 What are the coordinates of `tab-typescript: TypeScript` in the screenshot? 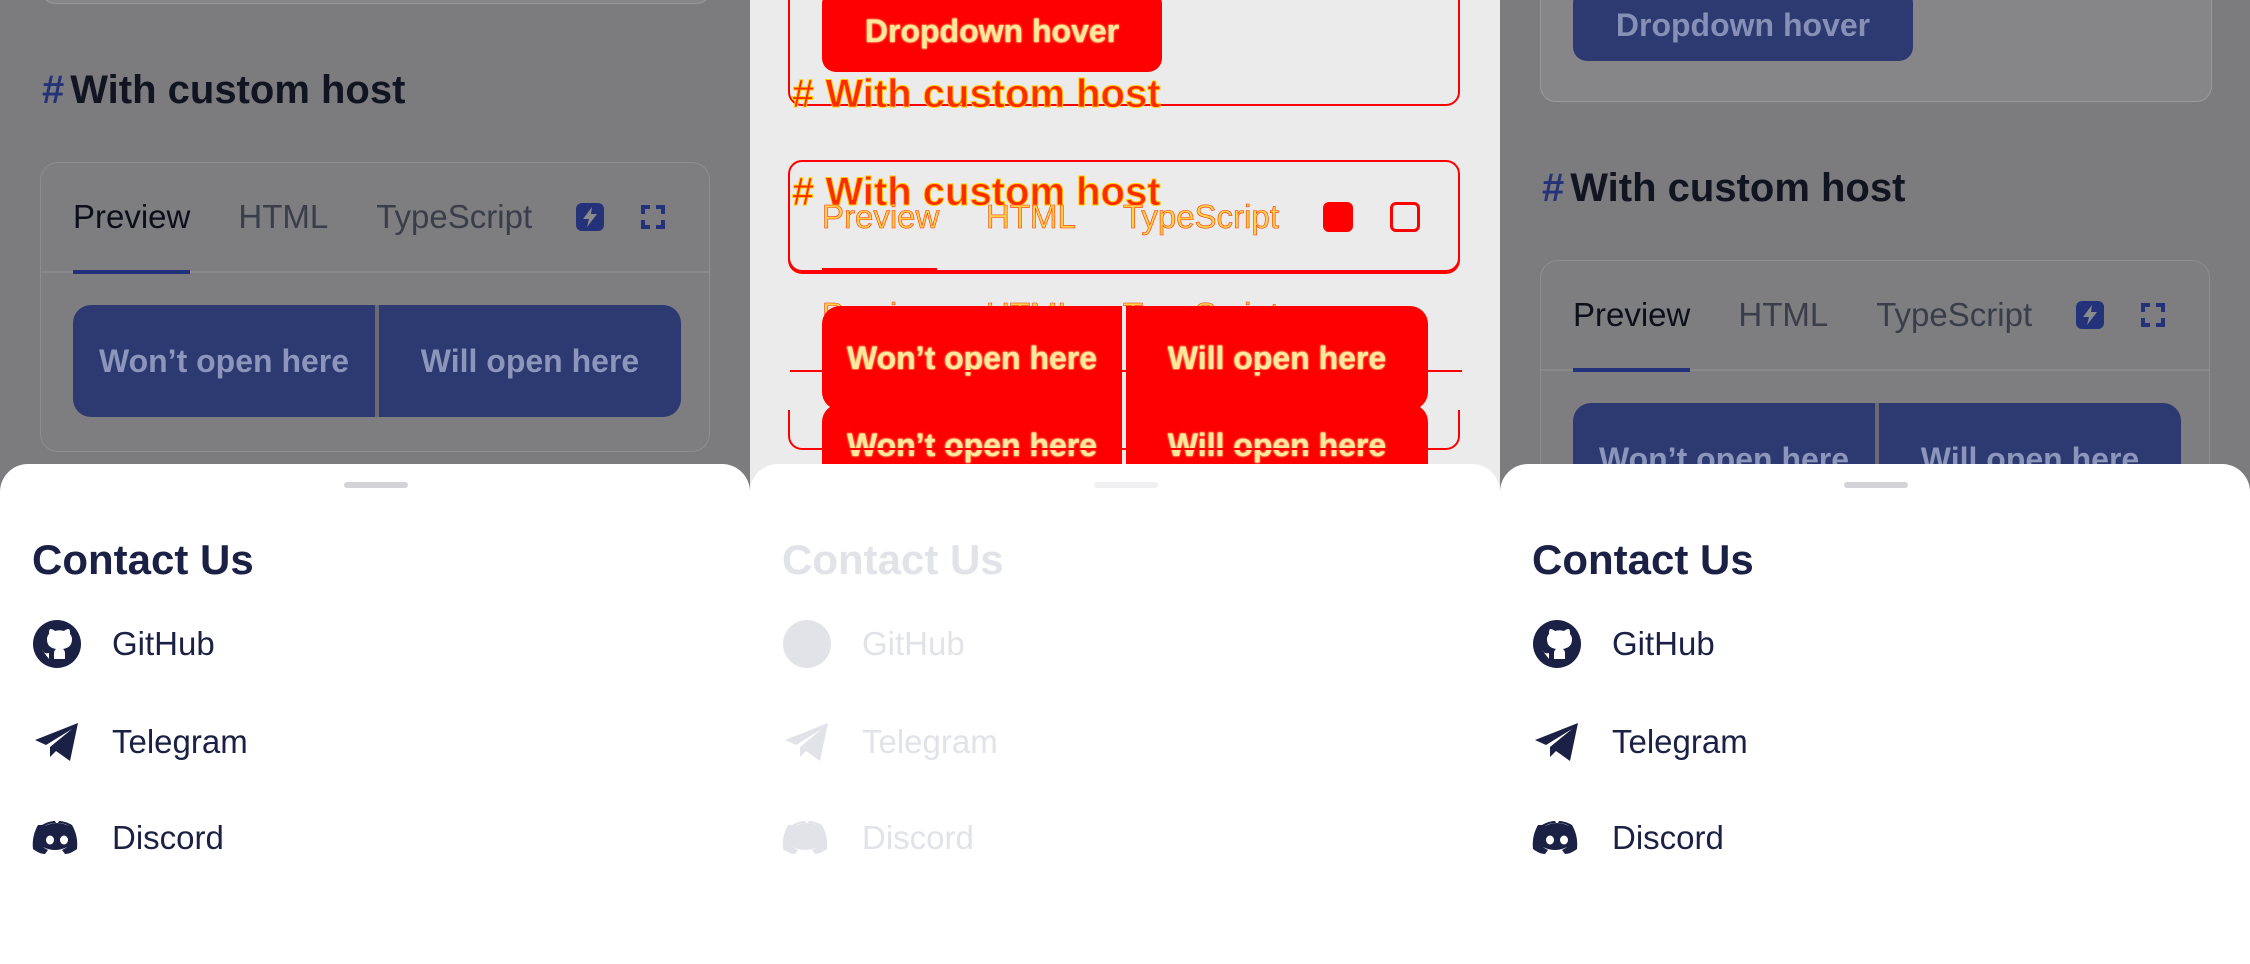 It's located at (454, 217).